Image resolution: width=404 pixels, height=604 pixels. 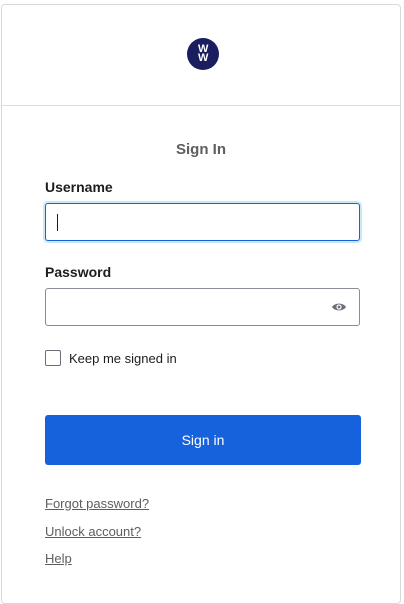 What do you see at coordinates (201, 149) in the screenshot?
I see `page-title: Sign In` at bounding box center [201, 149].